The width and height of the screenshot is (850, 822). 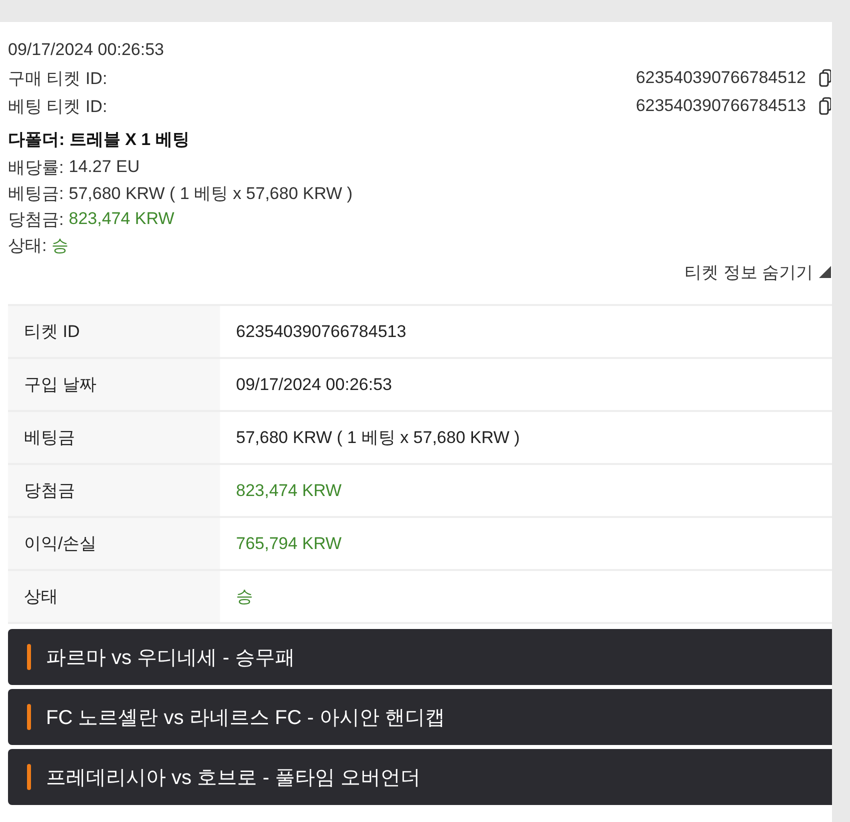 What do you see at coordinates (289, 491) in the screenshot?
I see `table-value-cell-text: 823,474 KRW` at bounding box center [289, 491].